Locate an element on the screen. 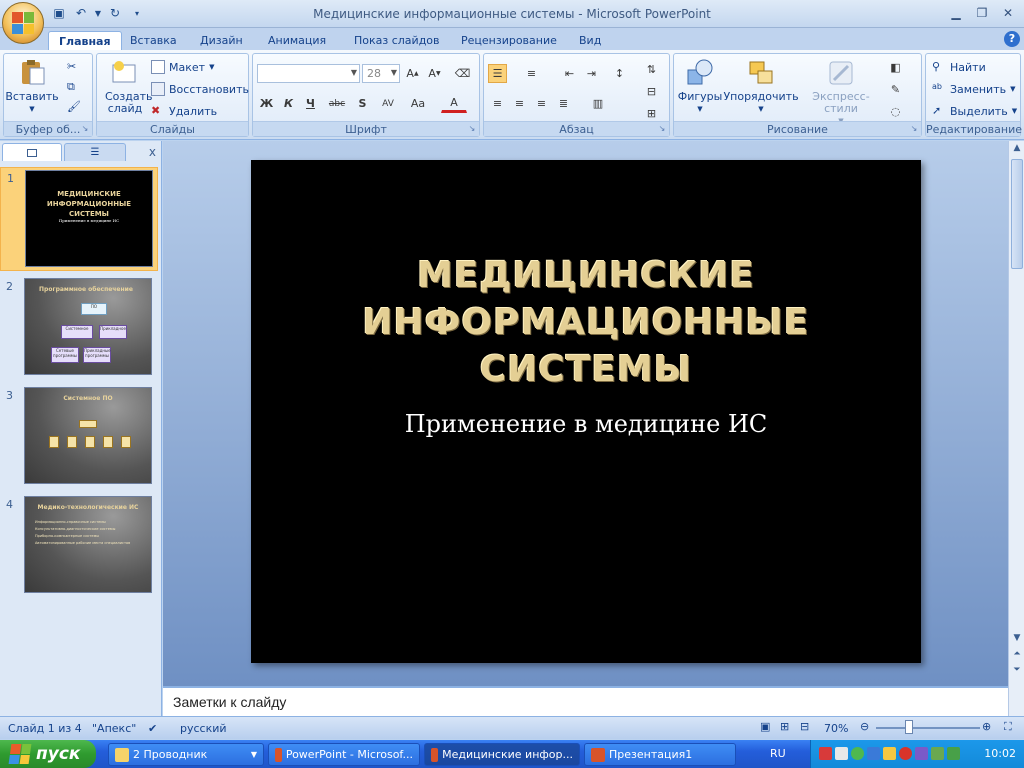 This screenshot has width=1024, height=768. close-icon: x is located at coordinates (152, 152).